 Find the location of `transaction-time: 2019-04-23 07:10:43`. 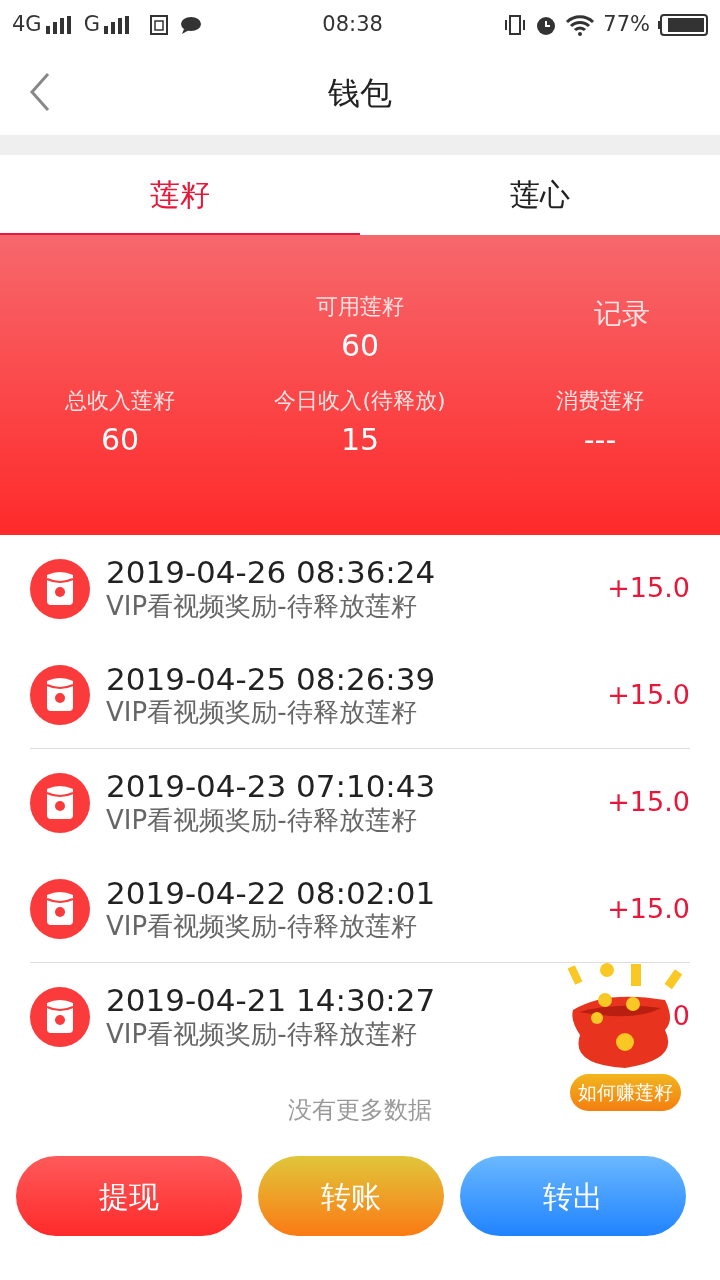

transaction-time: 2019-04-23 07:10:43 is located at coordinates (271, 787).